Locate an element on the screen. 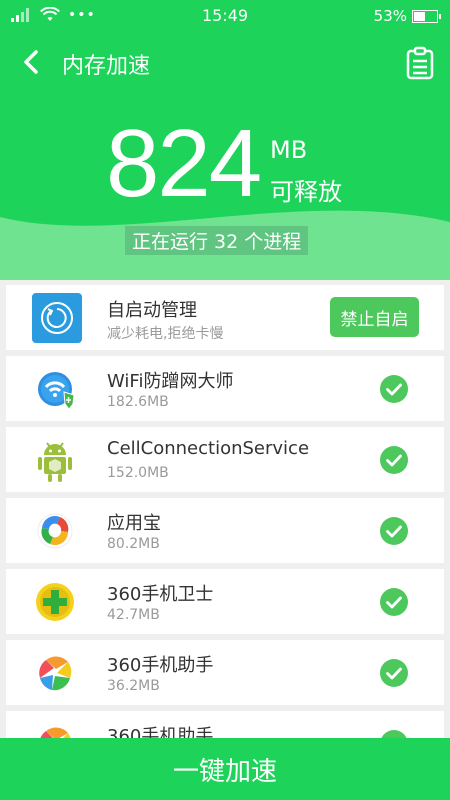 Image resolution: width=450 pixels, height=800 pixels. app-name: CellConnectionService is located at coordinates (208, 448).